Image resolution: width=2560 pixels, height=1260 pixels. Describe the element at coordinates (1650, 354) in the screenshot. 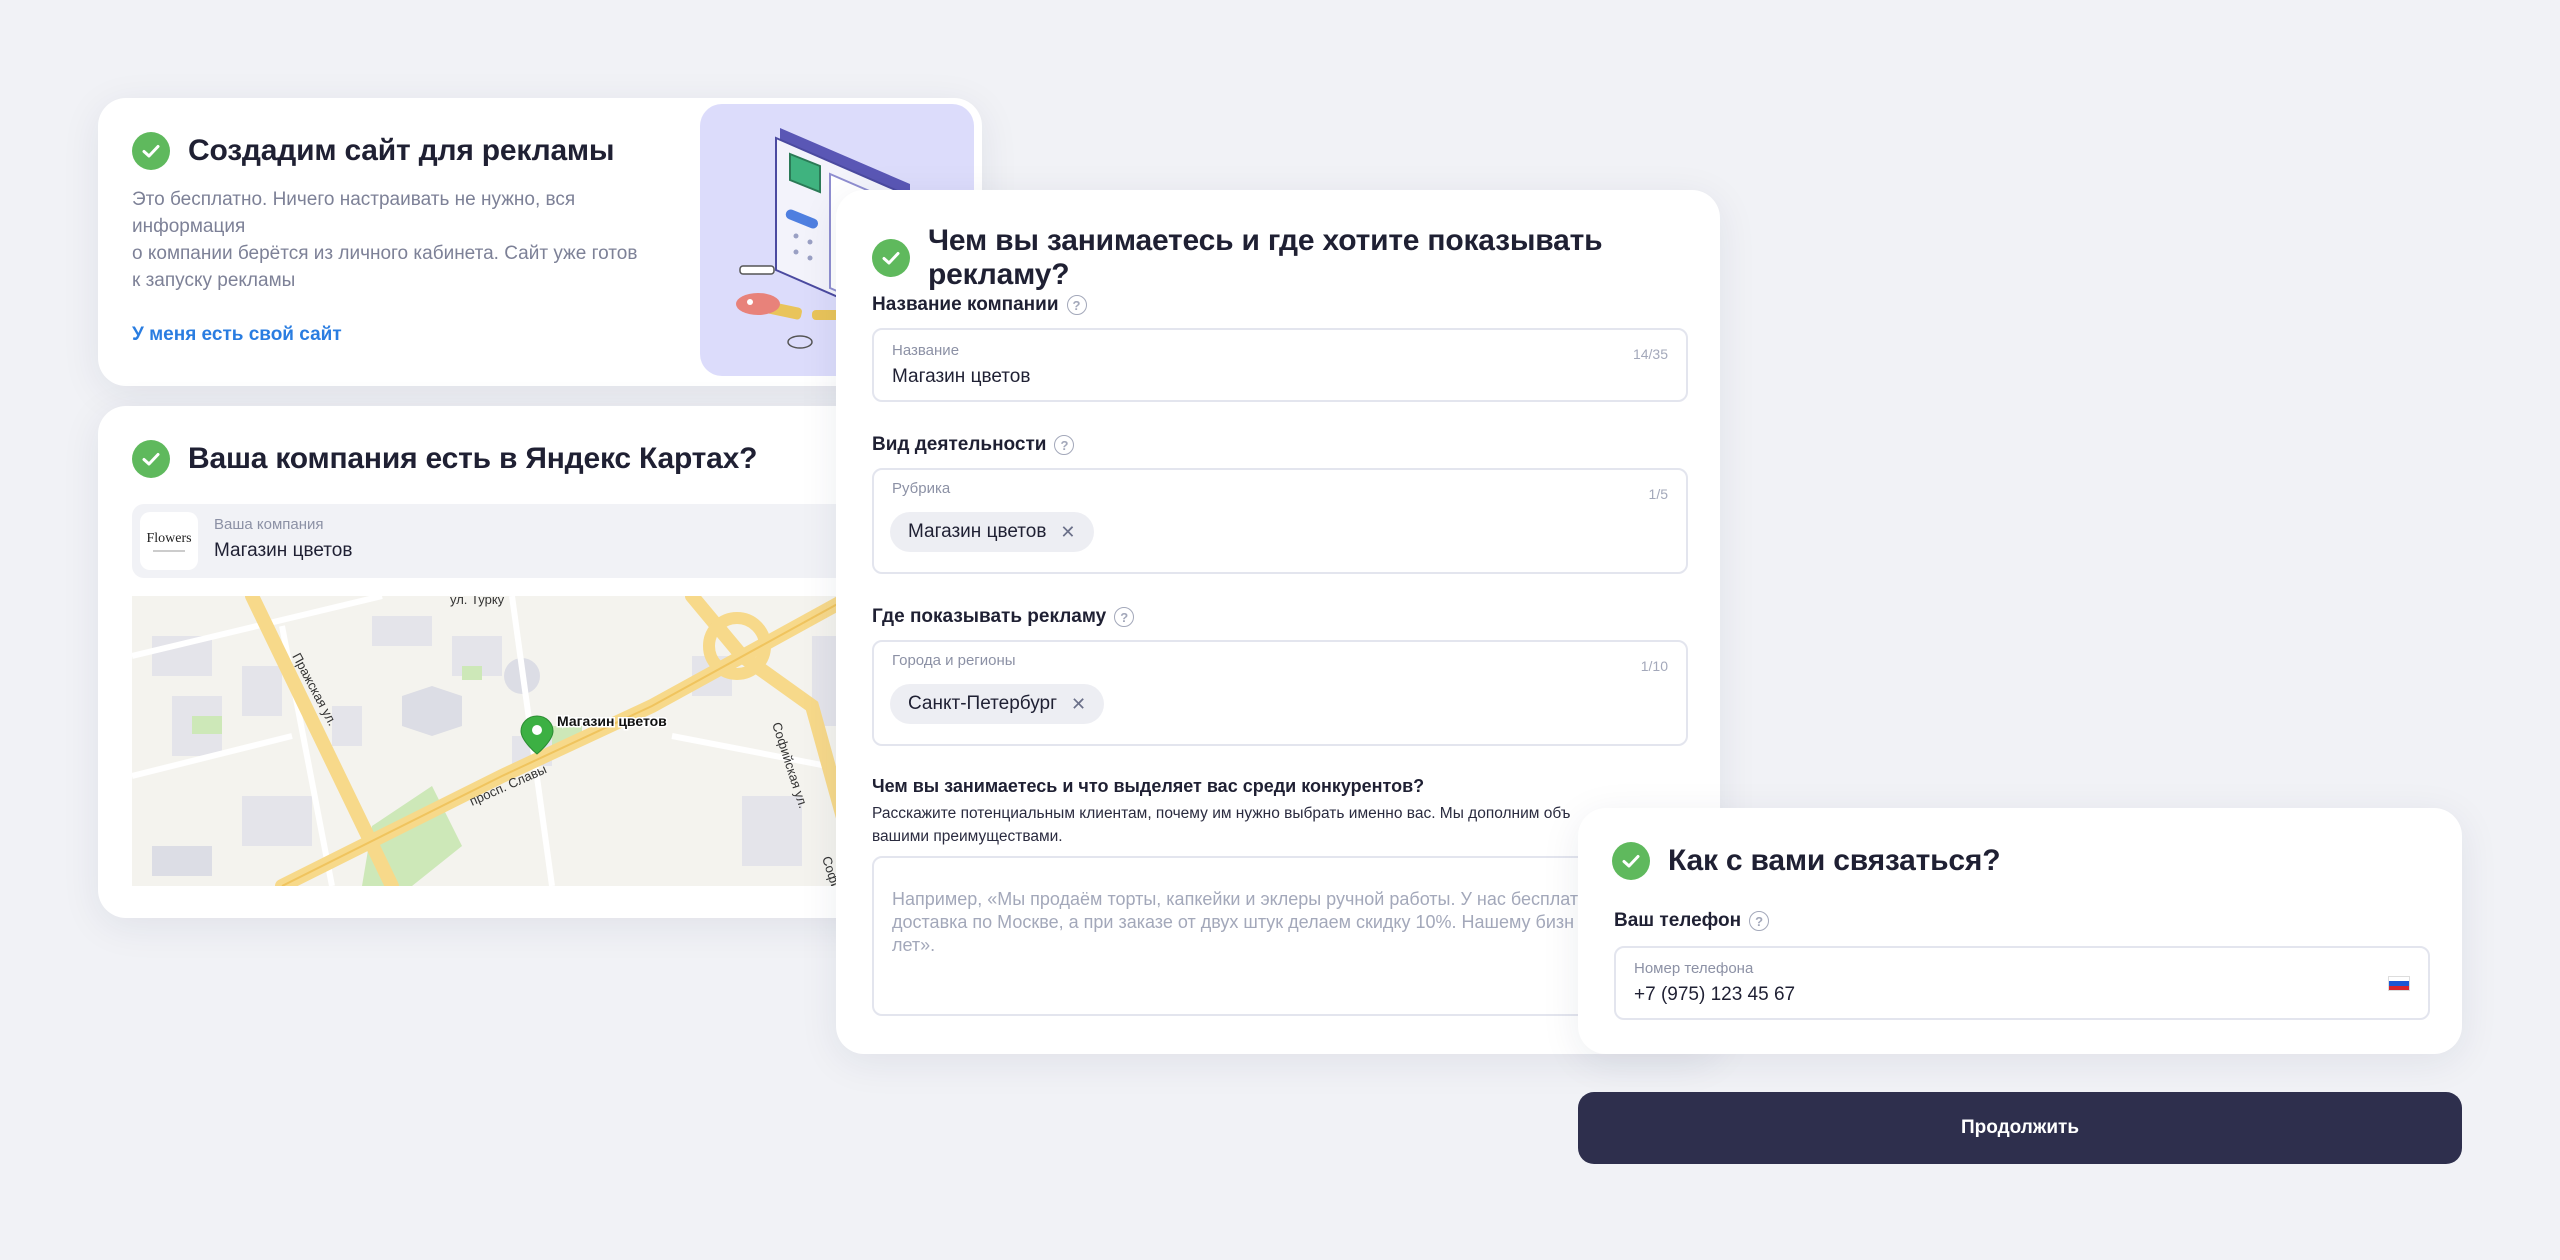

I see `char-counter: 14/35` at that location.